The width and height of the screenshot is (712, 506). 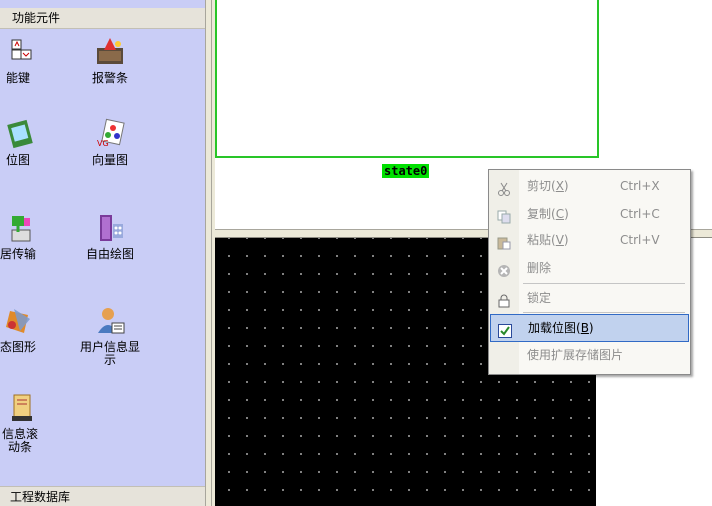 What do you see at coordinates (17, 160) in the screenshot?
I see `tool-label: 位图` at bounding box center [17, 160].